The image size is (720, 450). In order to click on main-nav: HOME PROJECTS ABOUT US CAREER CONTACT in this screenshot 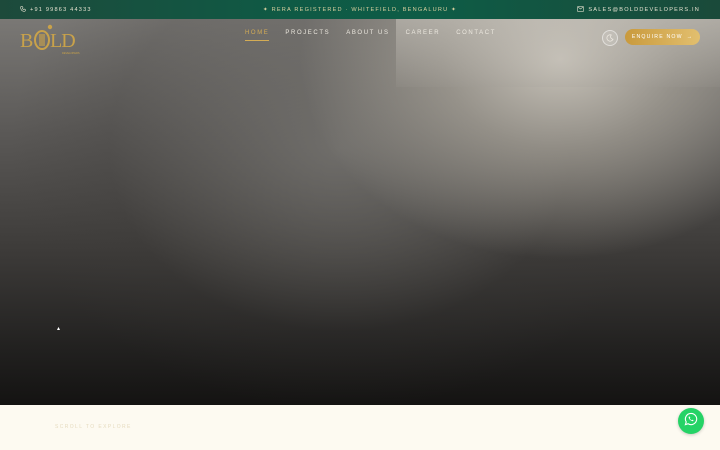, I will do `click(370, 35)`.